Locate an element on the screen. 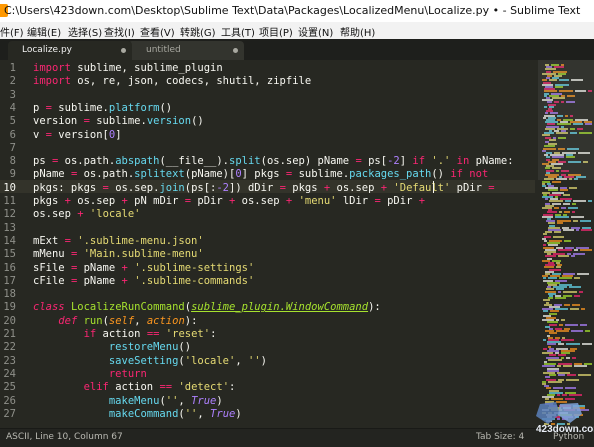 The width and height of the screenshot is (594, 447). menu-preferences: 设置(N) is located at coordinates (315, 31).